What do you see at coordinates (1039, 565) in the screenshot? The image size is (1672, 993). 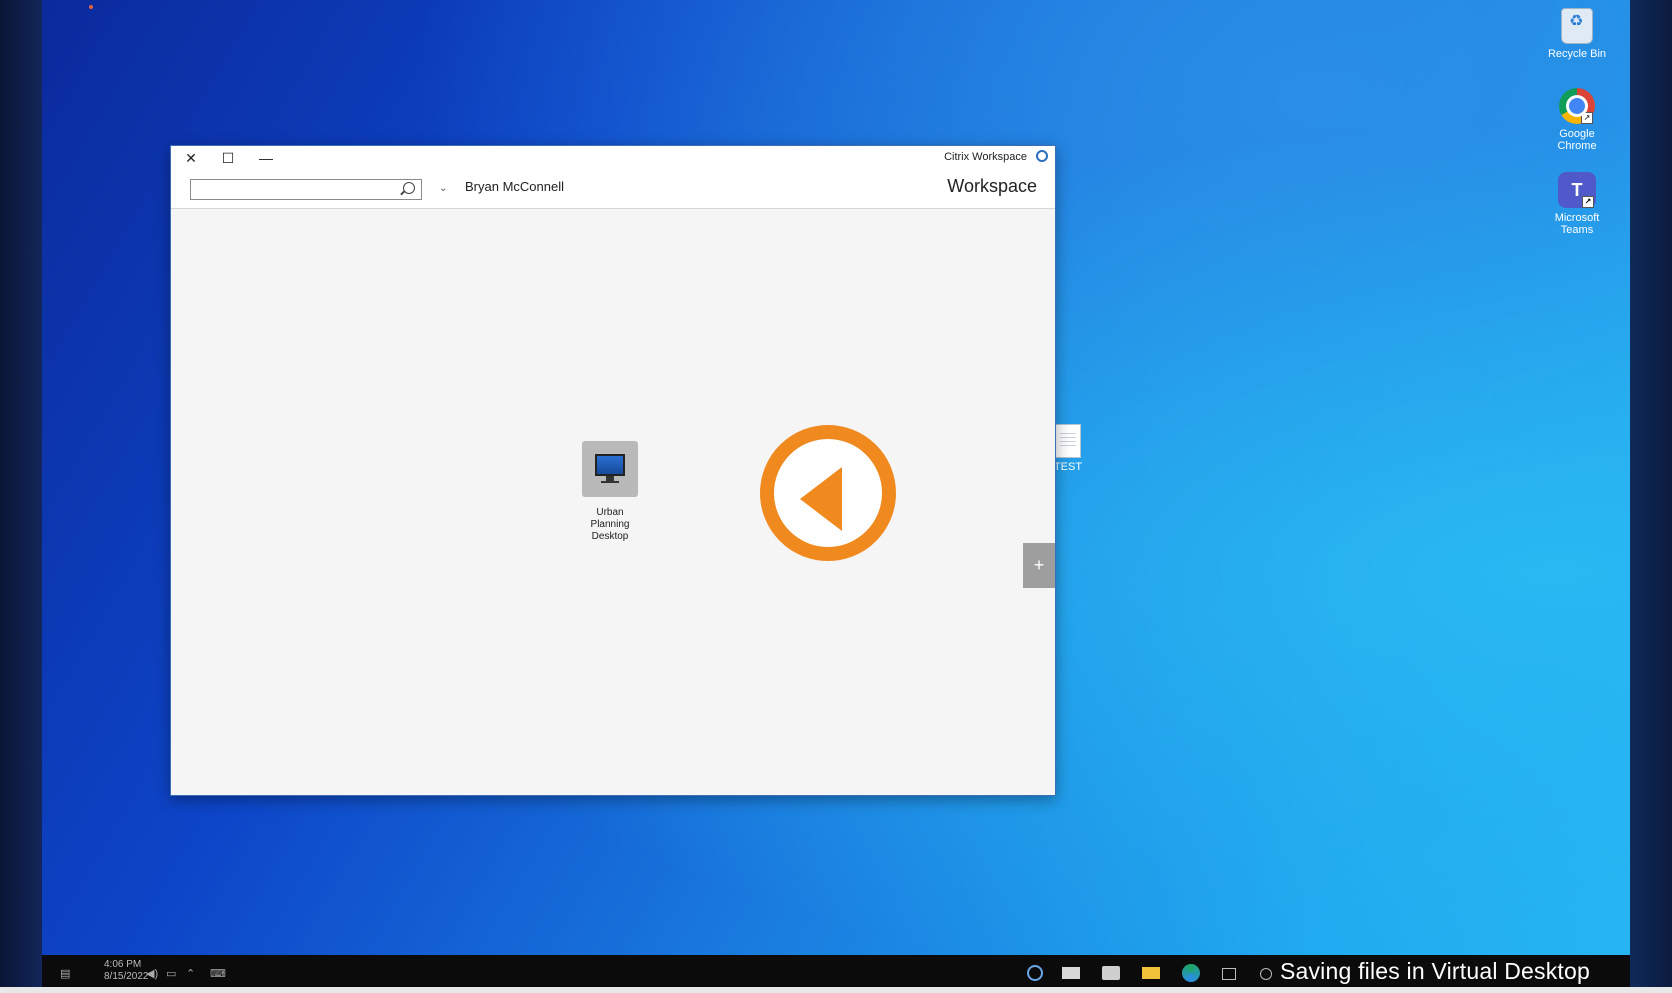 I see `add-app-button: +` at bounding box center [1039, 565].